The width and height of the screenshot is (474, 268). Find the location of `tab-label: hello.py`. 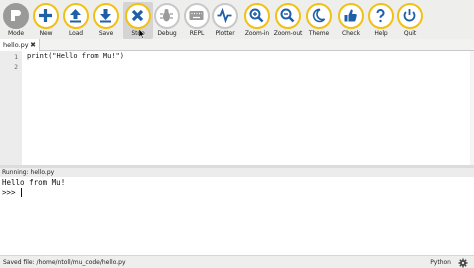

tab-label: hello.py is located at coordinates (16, 45).